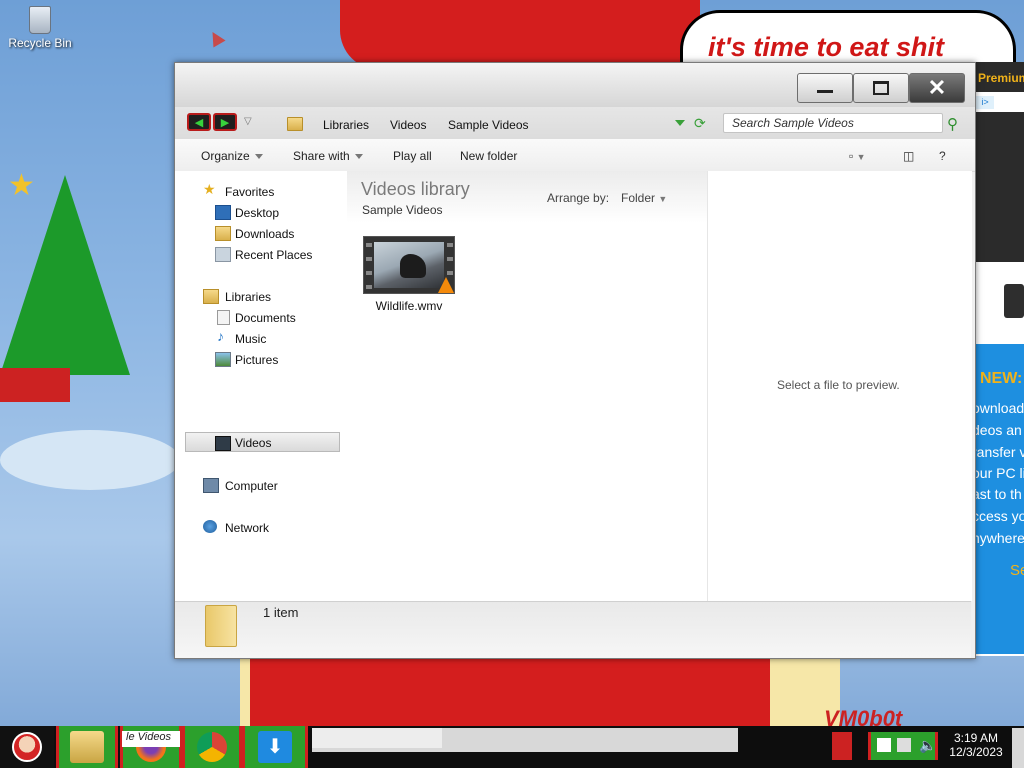 This screenshot has width=1024, height=768. I want to click on flag-icon, so click(842, 746).